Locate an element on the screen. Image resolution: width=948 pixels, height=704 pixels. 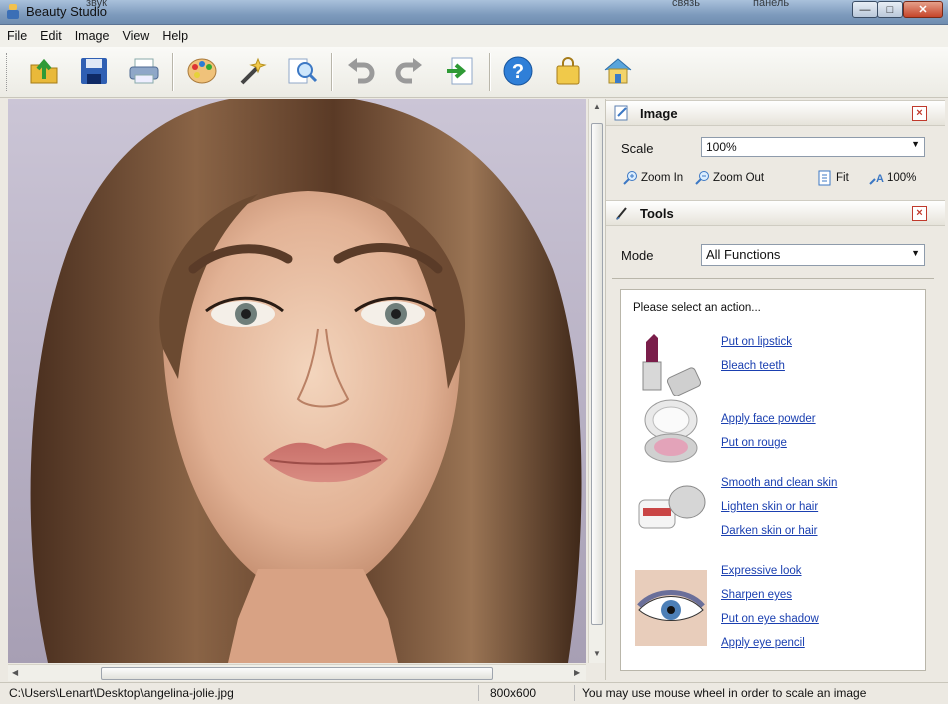
redo-icon is located at coordinates (408, 71).